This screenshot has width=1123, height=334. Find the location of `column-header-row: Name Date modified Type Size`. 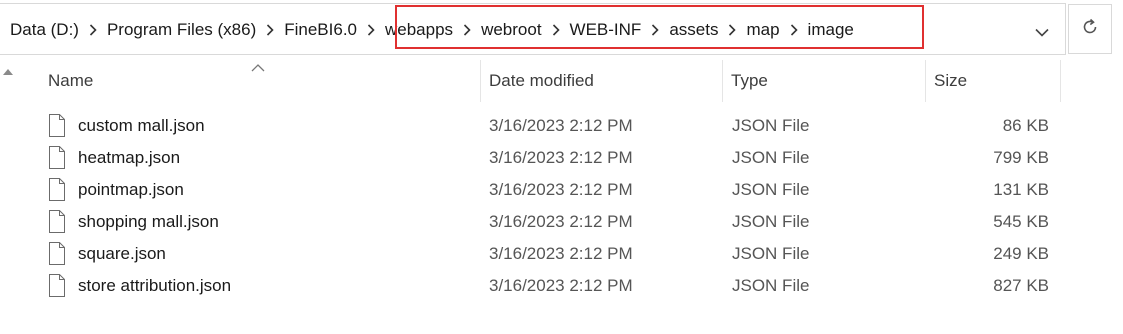

column-header-row: Name Date modified Type Size is located at coordinates (561, 81).